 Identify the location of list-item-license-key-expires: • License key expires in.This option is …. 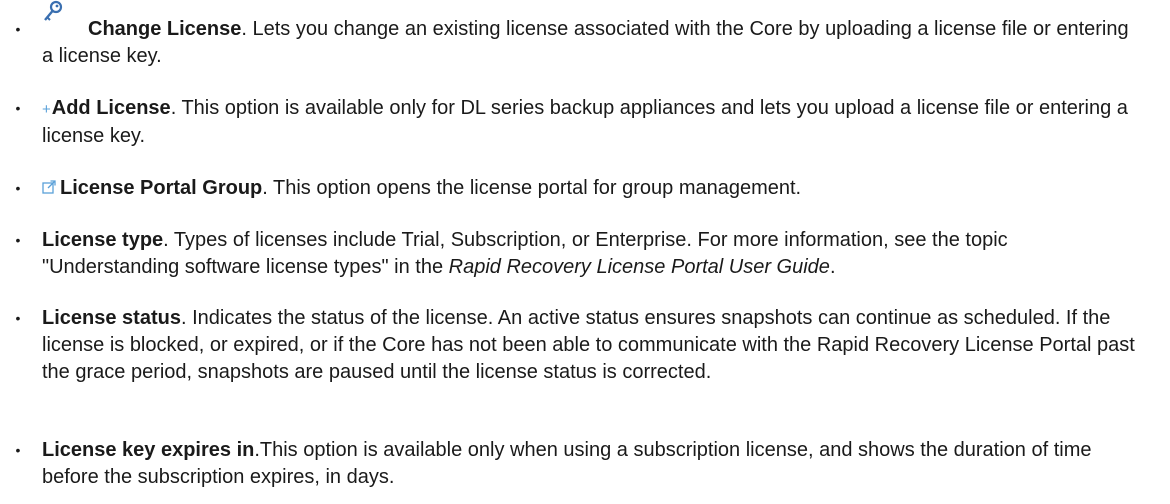
(579, 464).